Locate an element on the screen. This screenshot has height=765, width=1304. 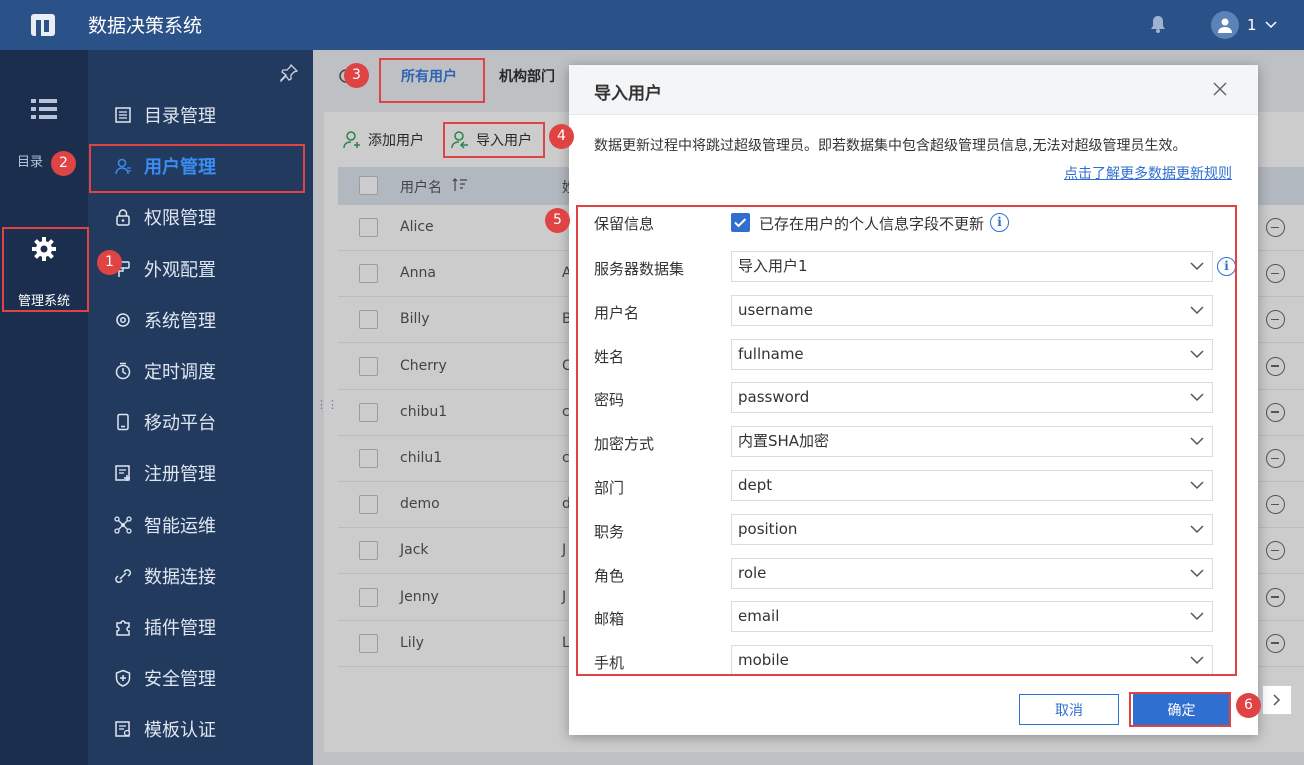
app-title: 数据决策系统 is located at coordinates (145, 26).